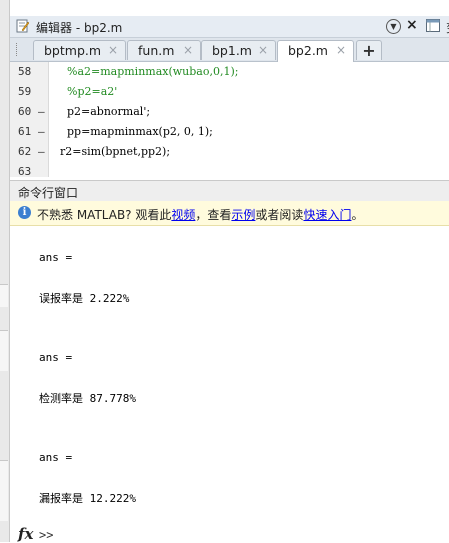  I want to click on editor-icon, so click(22, 26).